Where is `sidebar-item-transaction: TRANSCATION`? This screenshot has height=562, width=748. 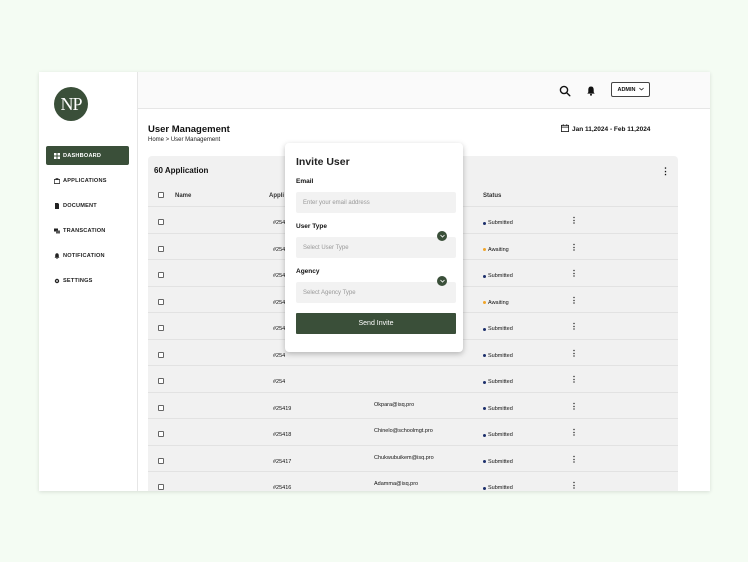
sidebar-item-transaction: TRANSCATION is located at coordinates (87, 230).